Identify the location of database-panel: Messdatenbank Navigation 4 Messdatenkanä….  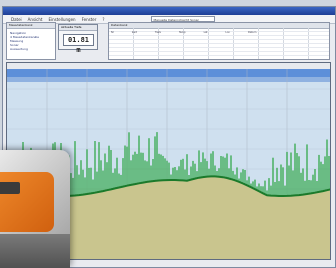
(31, 41).